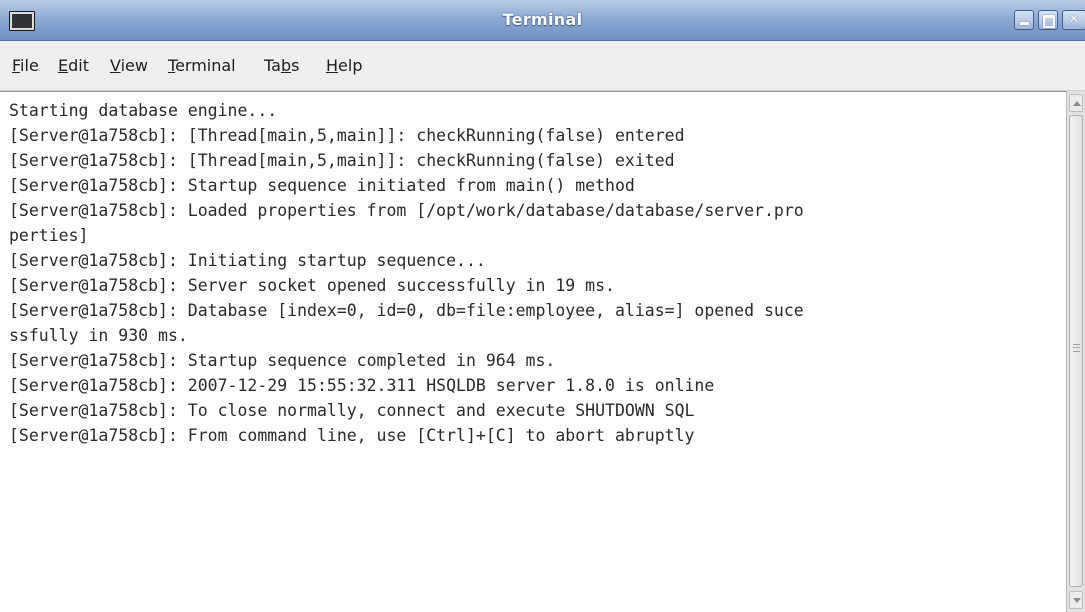  What do you see at coordinates (98, 335) in the screenshot?
I see `terminal-line: ssfully in 930 ms.` at bounding box center [98, 335].